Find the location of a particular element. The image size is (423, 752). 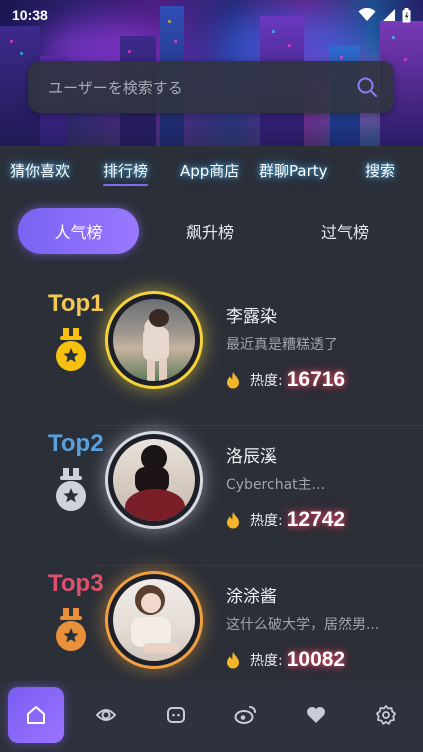

chat-icon is located at coordinates (176, 715).